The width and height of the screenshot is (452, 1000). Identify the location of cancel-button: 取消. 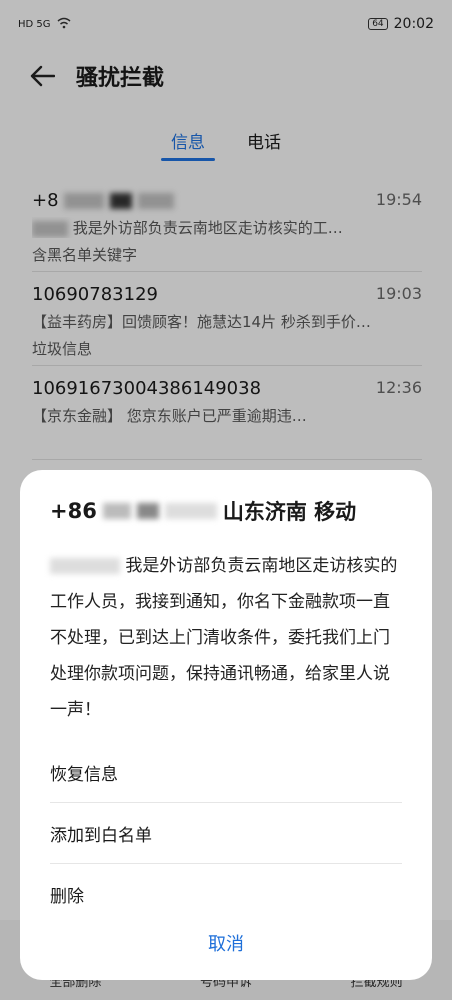
(226, 943).